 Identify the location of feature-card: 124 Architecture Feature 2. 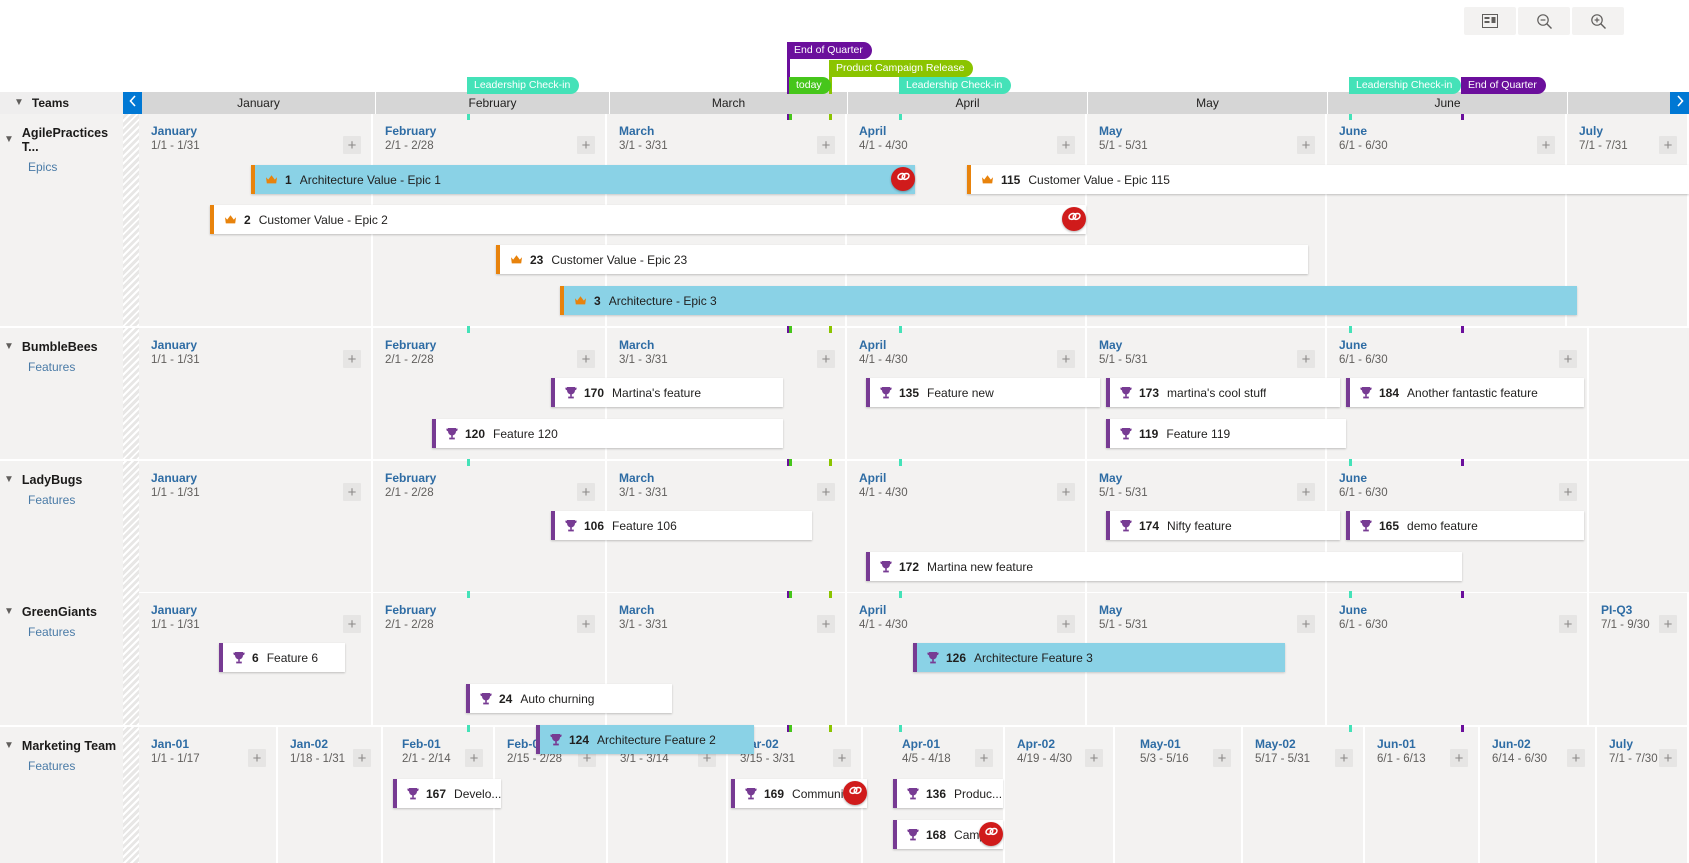
(645, 739).